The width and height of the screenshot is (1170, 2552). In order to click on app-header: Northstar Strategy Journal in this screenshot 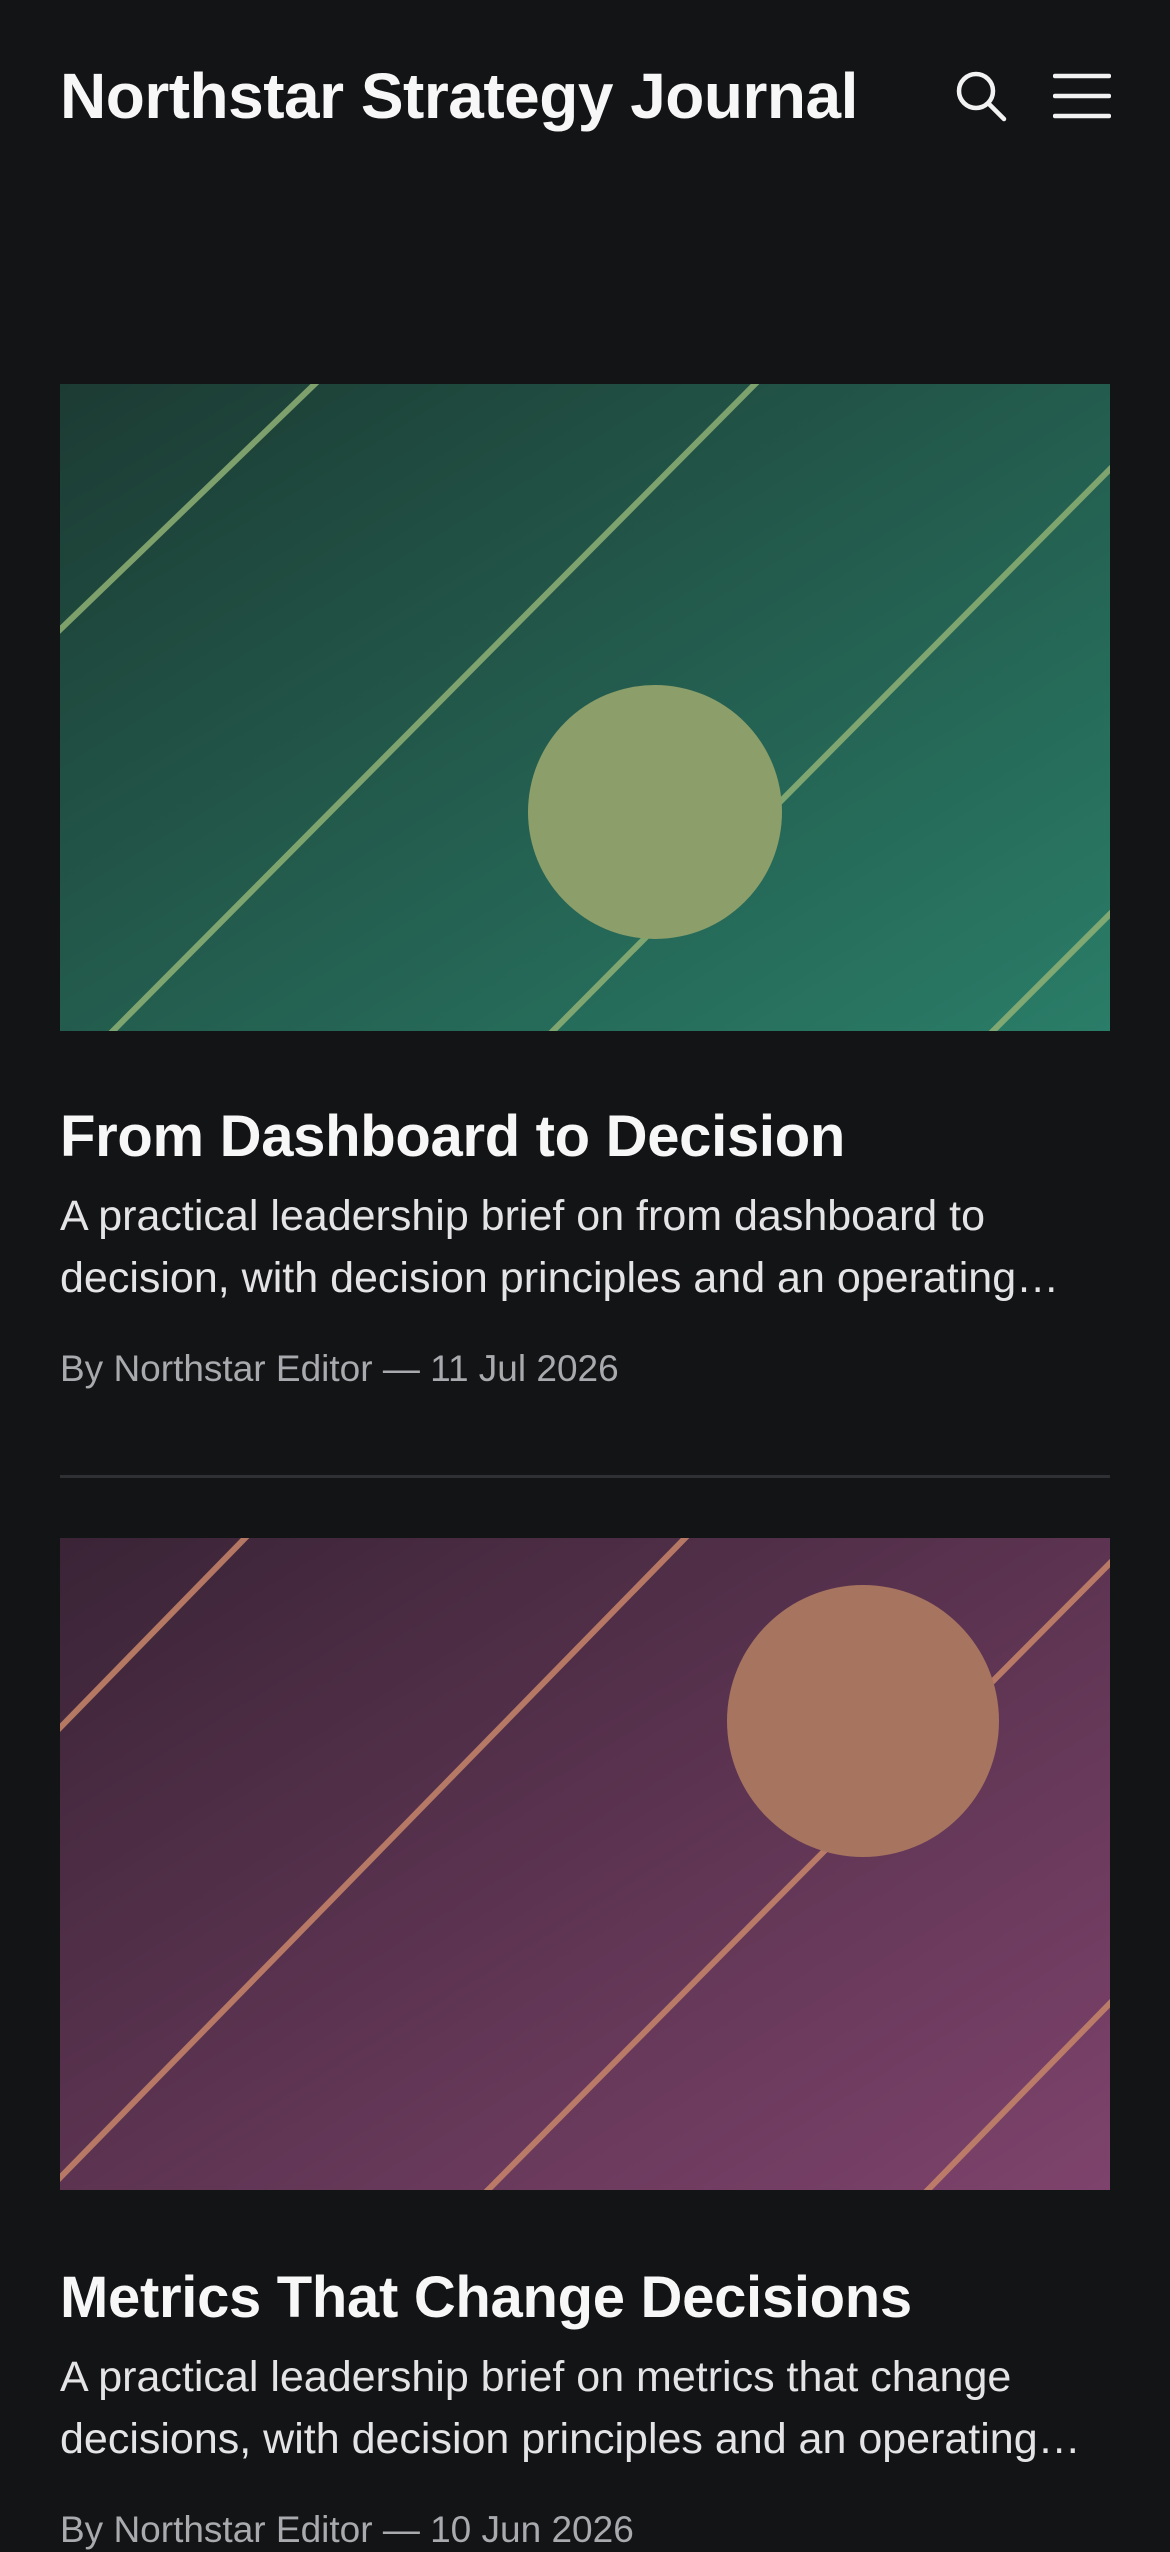, I will do `click(585, 100)`.